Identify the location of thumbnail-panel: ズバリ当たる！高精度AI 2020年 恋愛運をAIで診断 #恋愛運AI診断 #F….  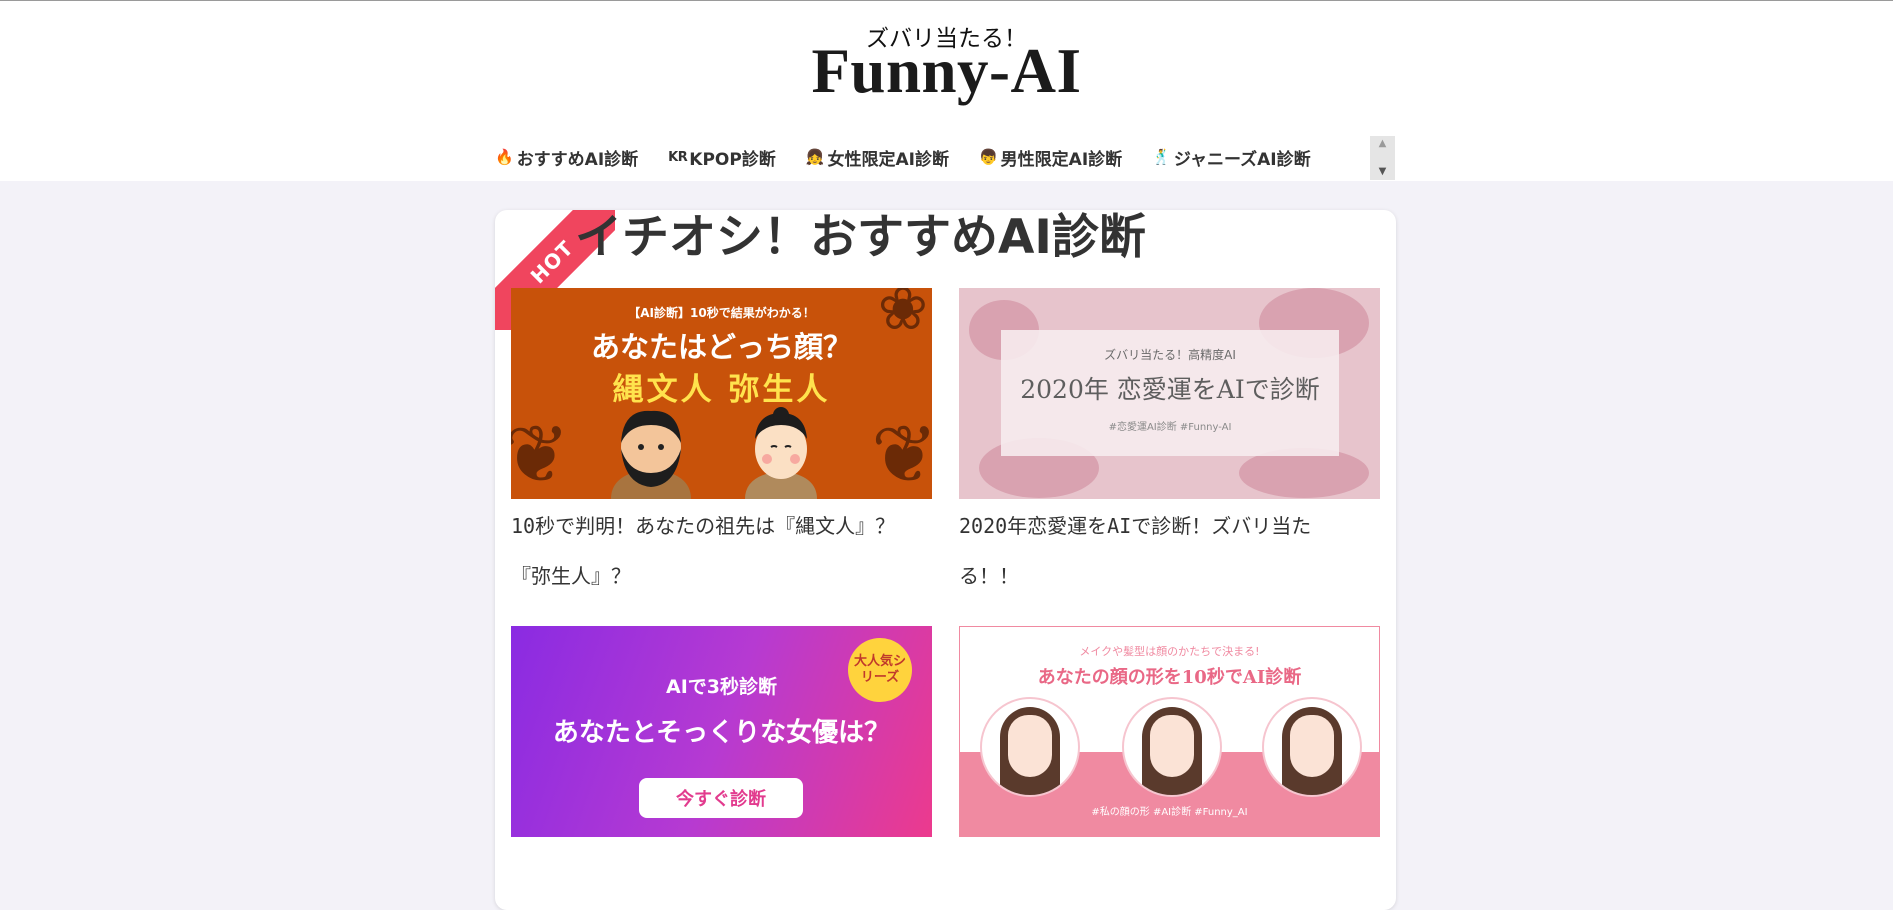
(1170, 393).